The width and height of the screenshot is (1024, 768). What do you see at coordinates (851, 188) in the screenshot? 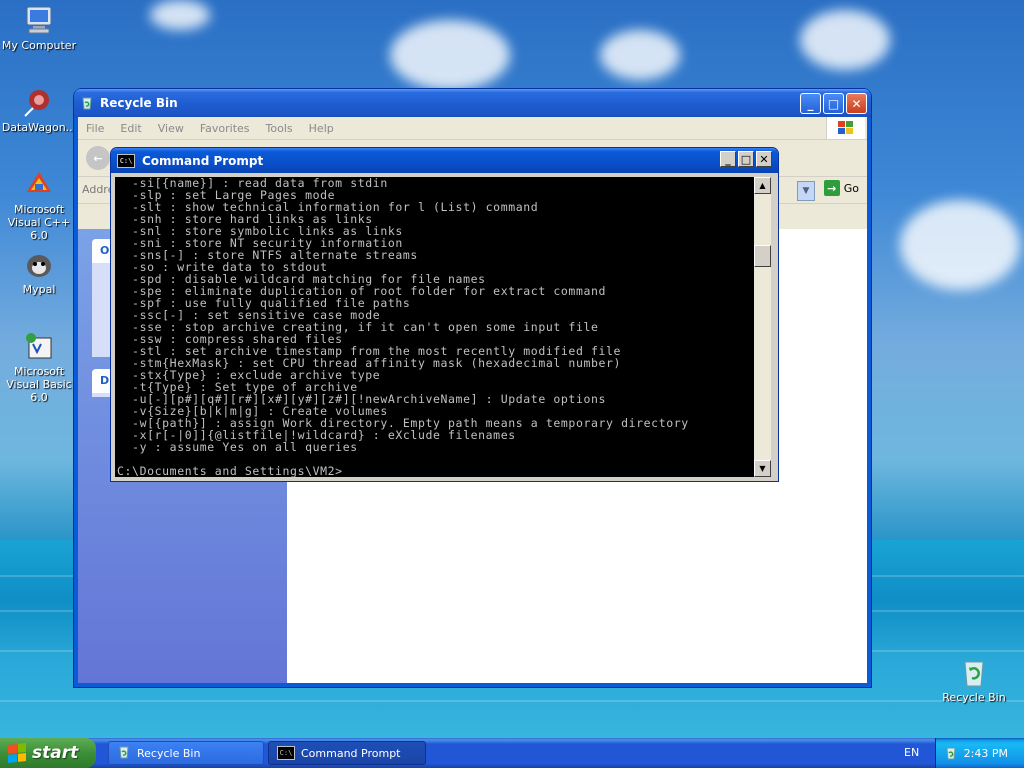
I see `go-label: Go` at bounding box center [851, 188].